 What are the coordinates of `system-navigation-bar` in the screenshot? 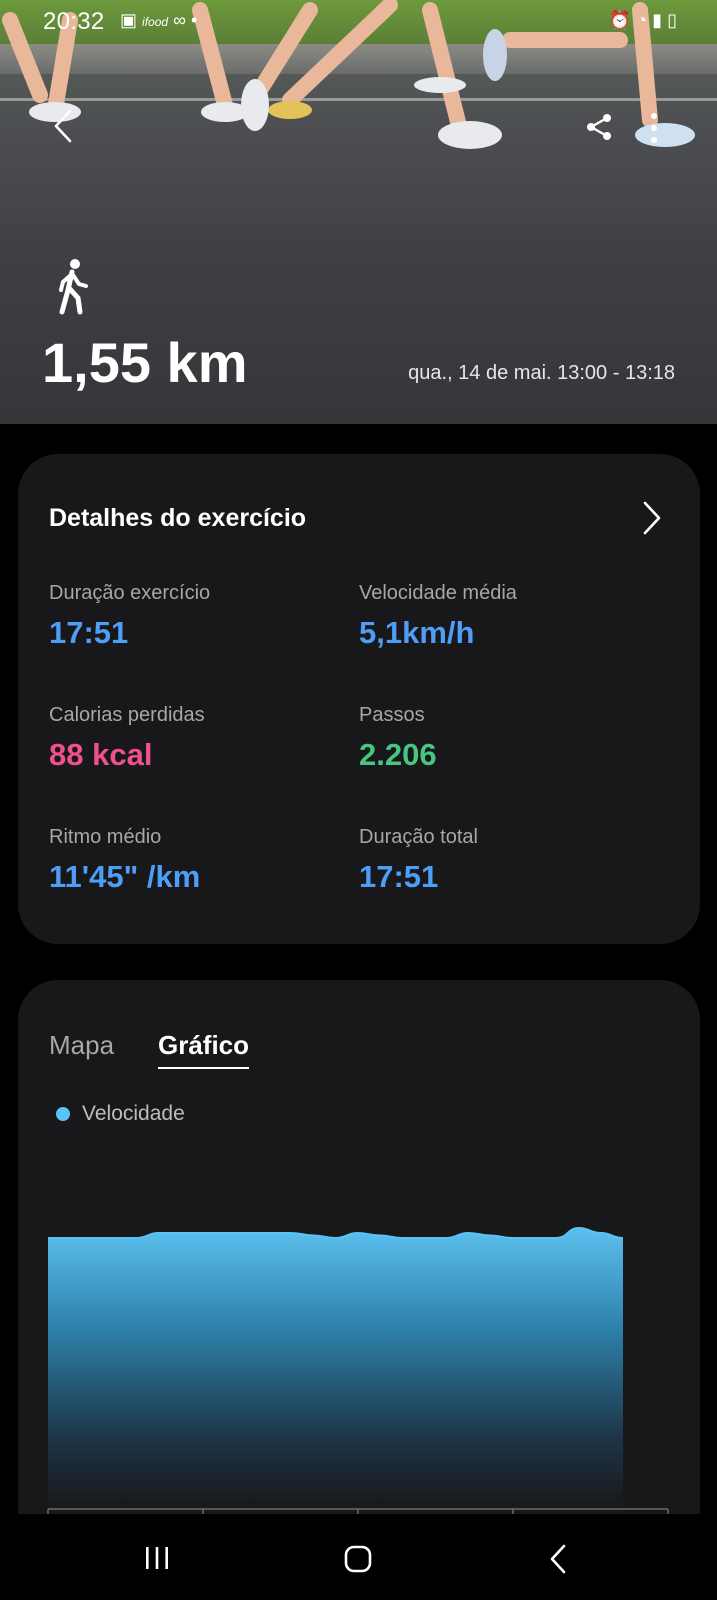 It's located at (358, 1557).